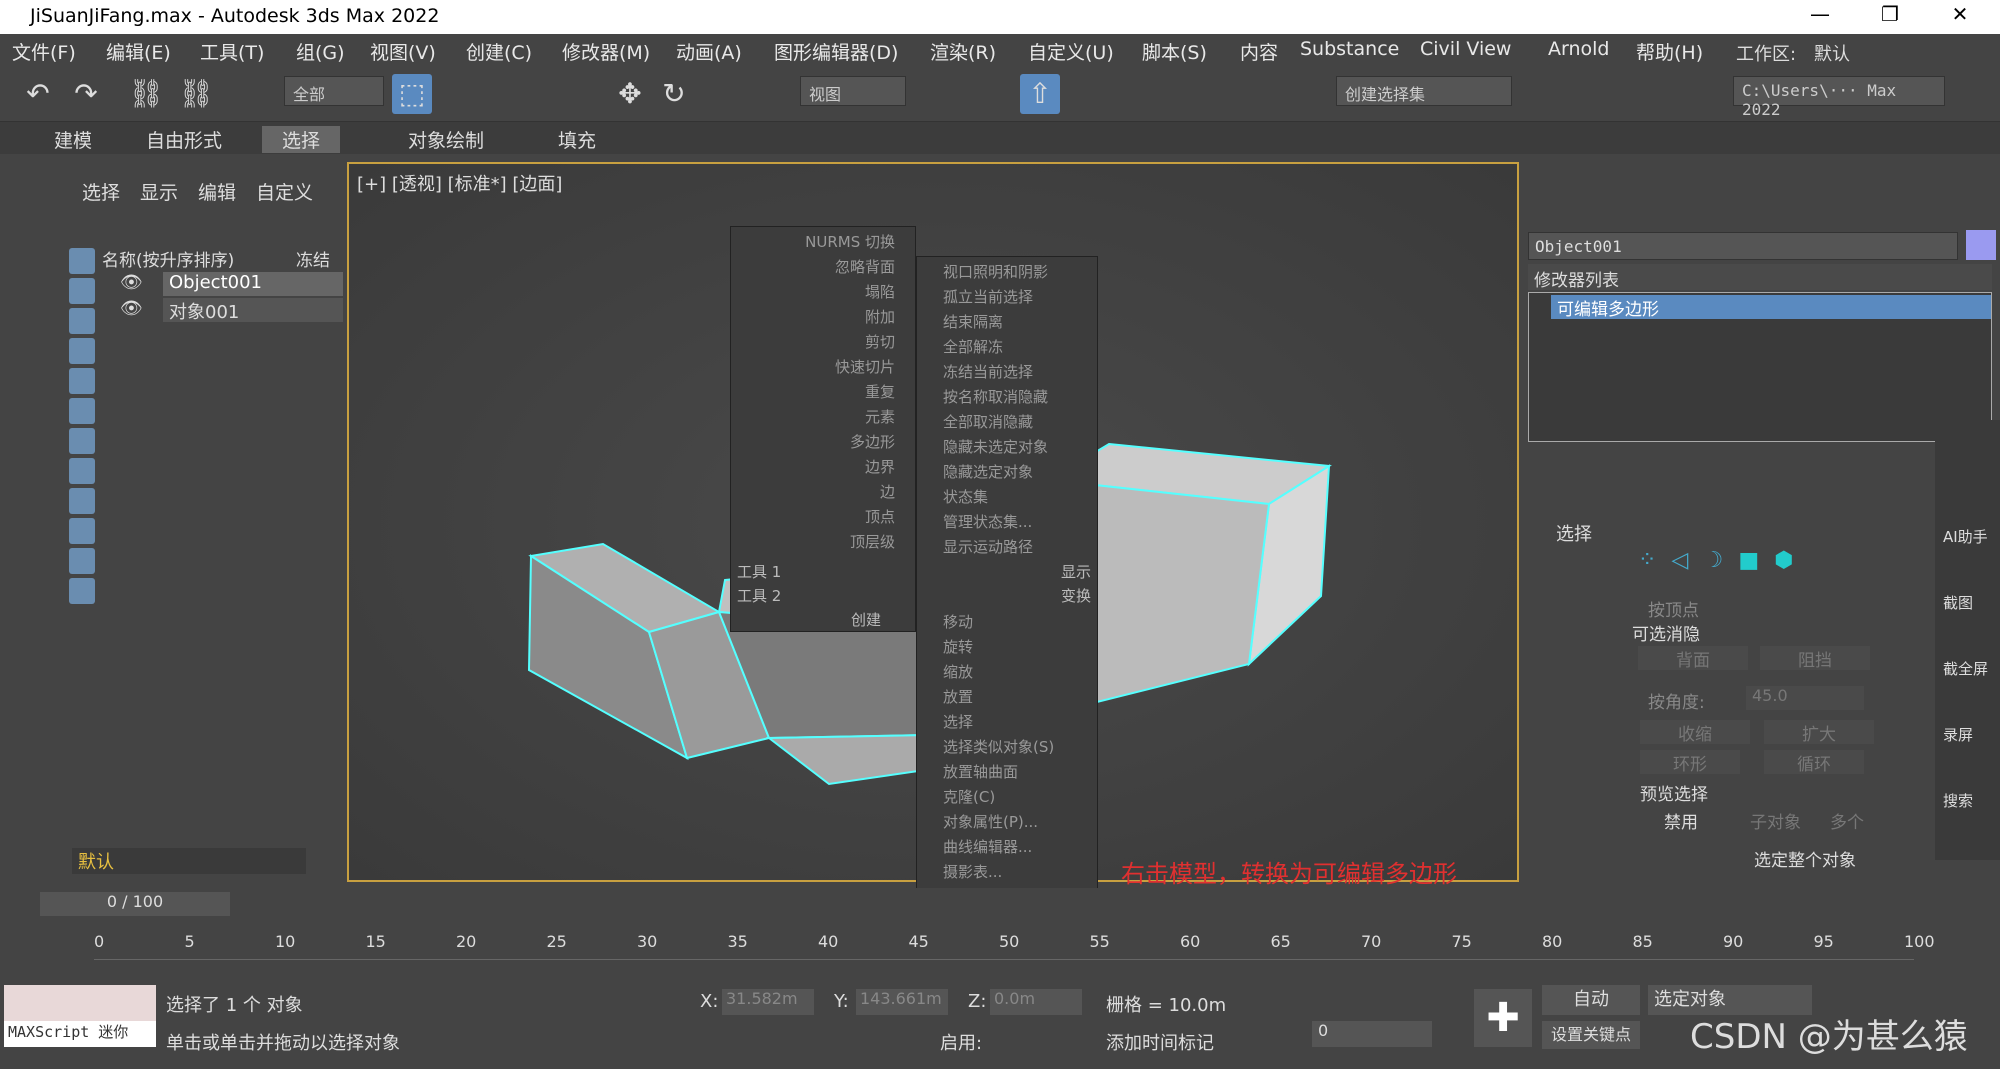 The width and height of the screenshot is (2000, 1069). What do you see at coordinates (1465, 49) in the screenshot?
I see `menu-item: Civil View` at bounding box center [1465, 49].